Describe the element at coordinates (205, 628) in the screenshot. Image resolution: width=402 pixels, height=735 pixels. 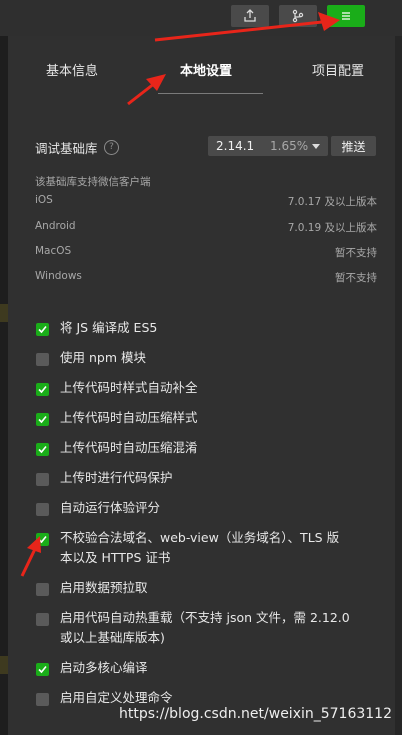
I see `option-label: 启用代码自动热重载（不支持 json 文件，需 2.12.0 或以上基础库版本)` at that location.